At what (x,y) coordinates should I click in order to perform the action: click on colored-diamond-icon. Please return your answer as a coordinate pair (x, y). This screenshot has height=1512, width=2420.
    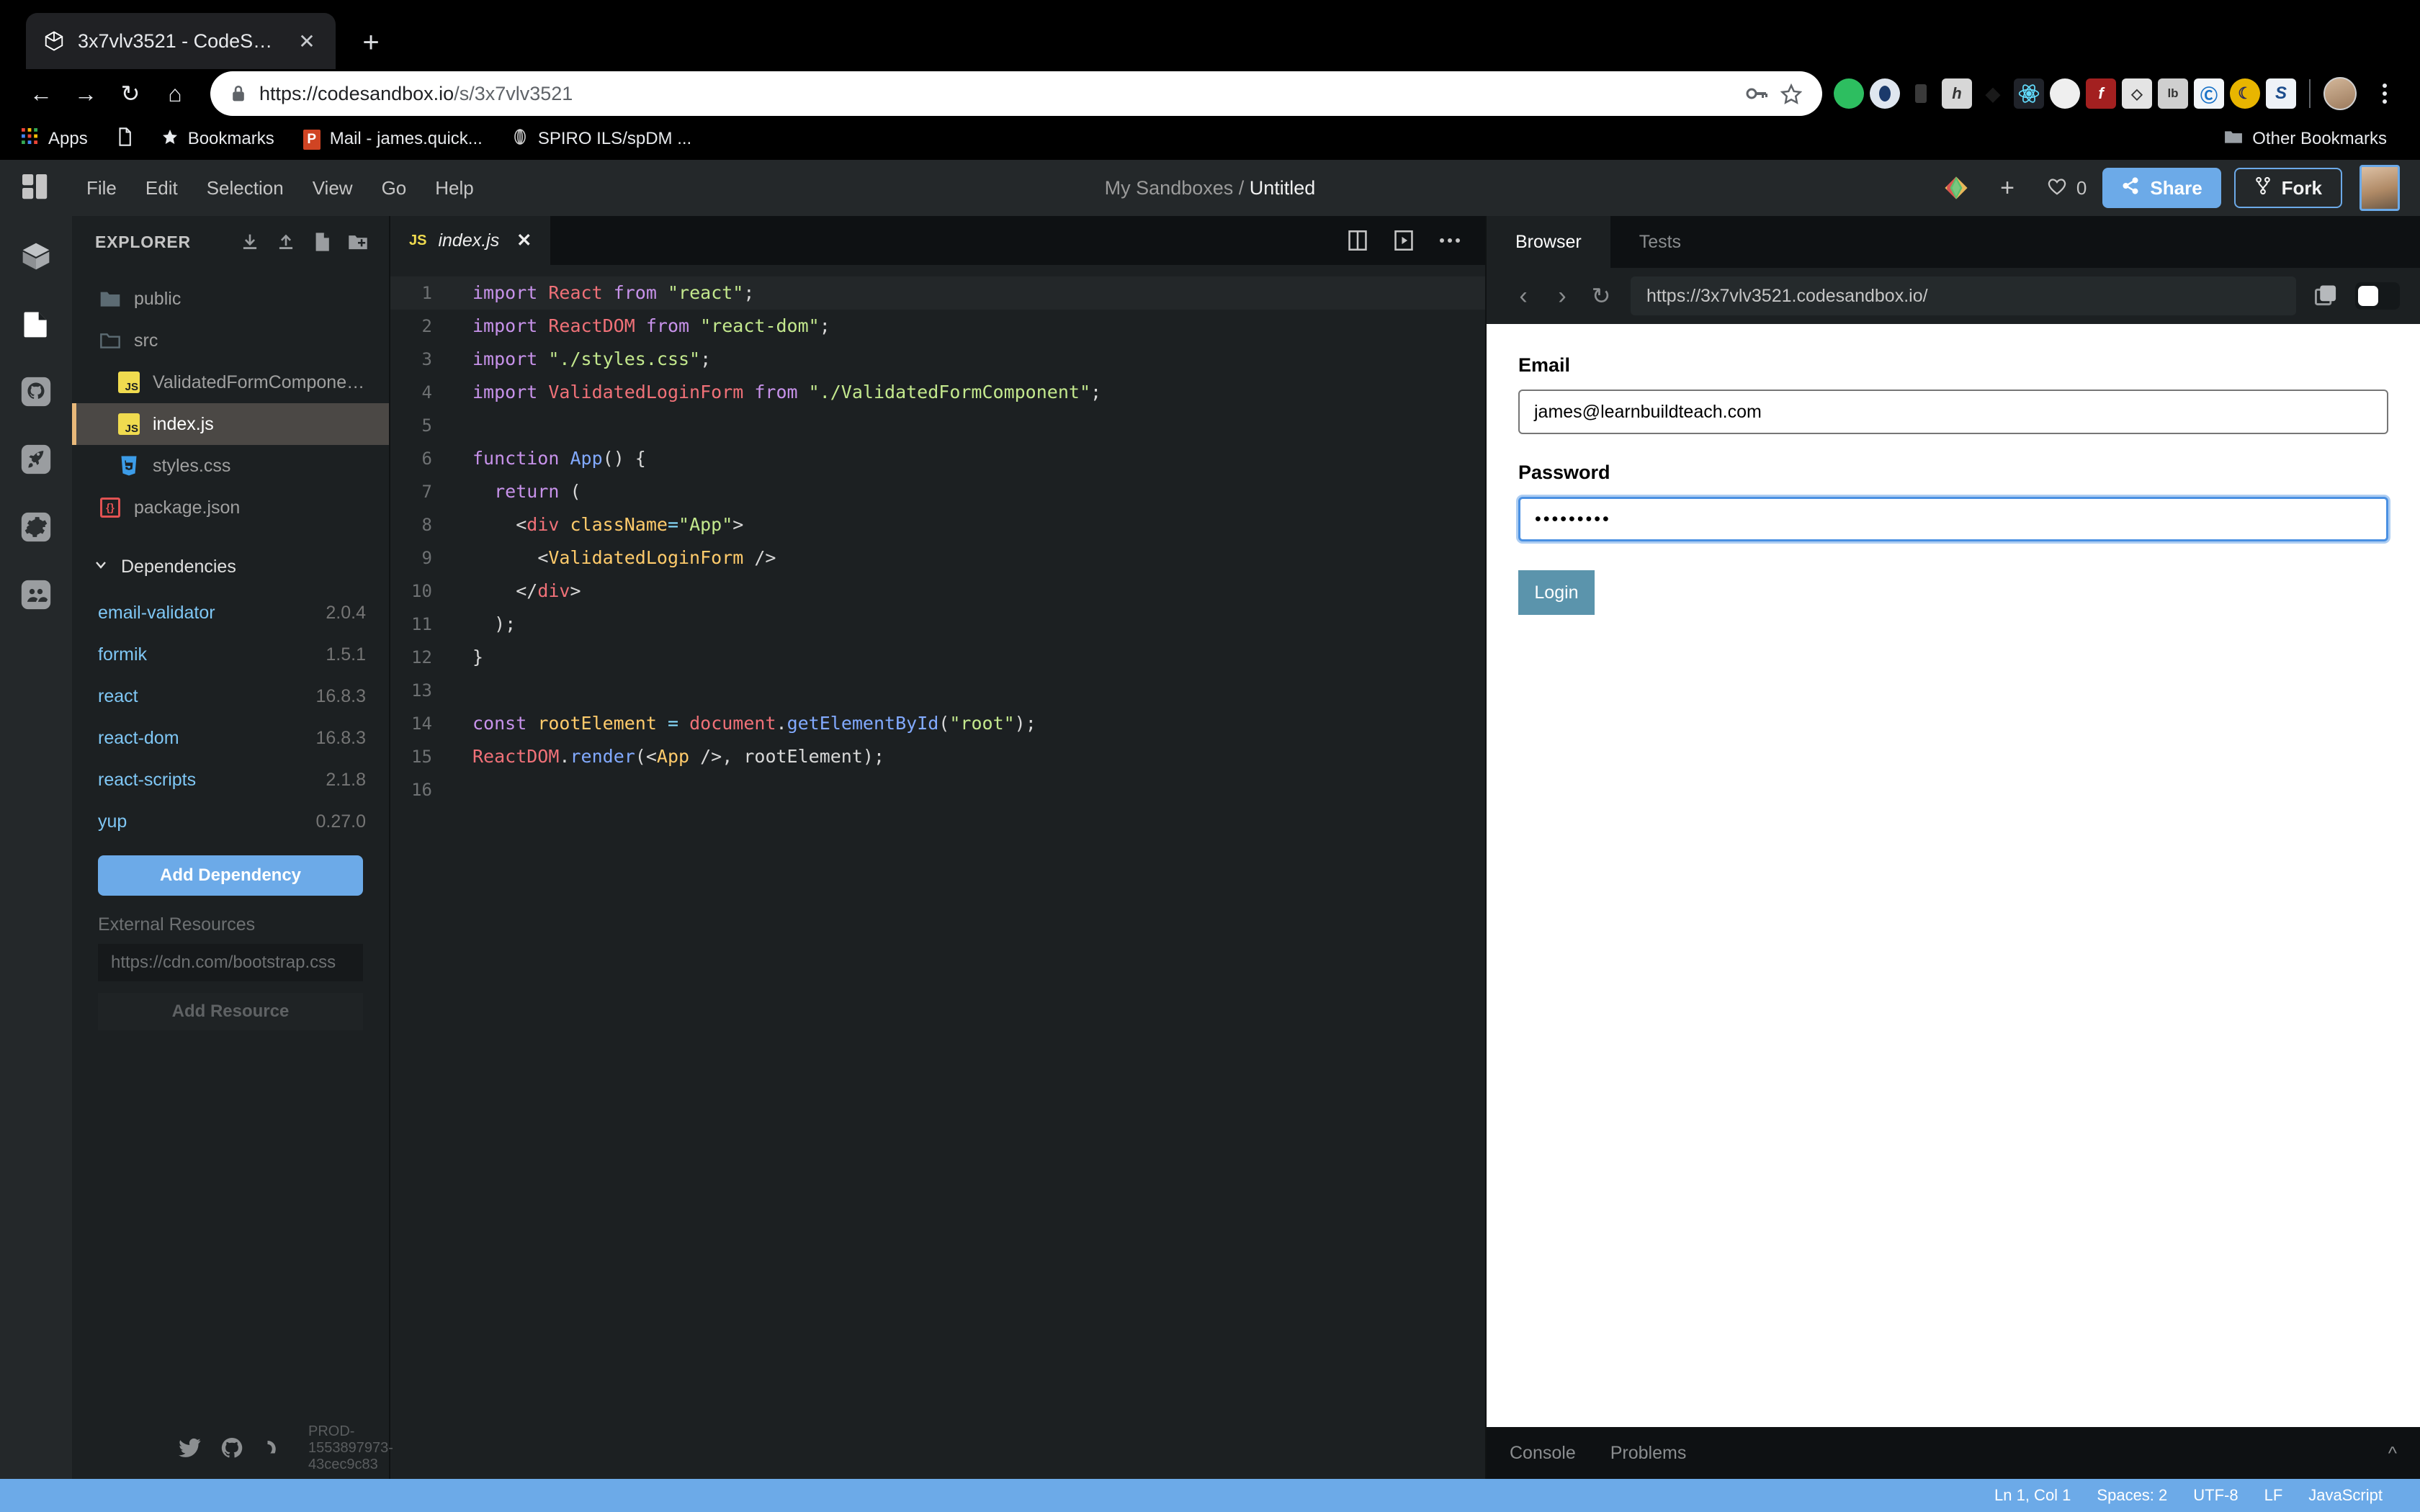
    Looking at the image, I should click on (1956, 188).